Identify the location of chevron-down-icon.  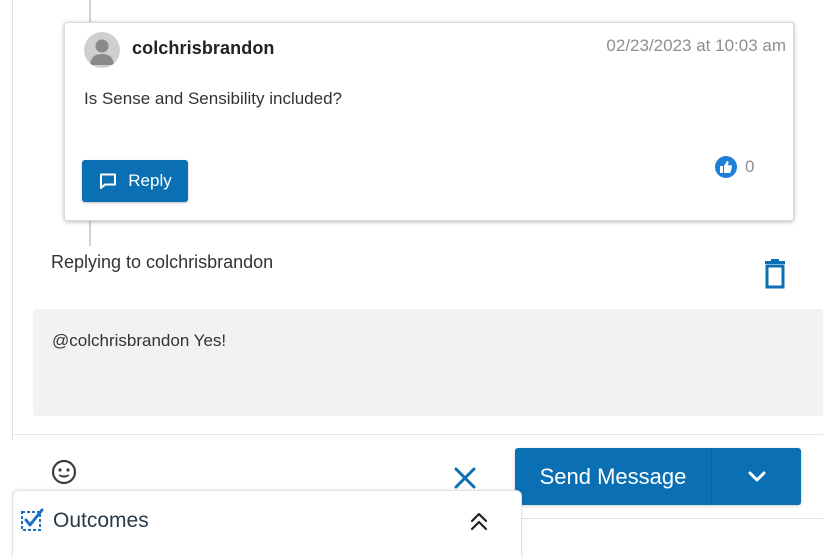
(756, 476).